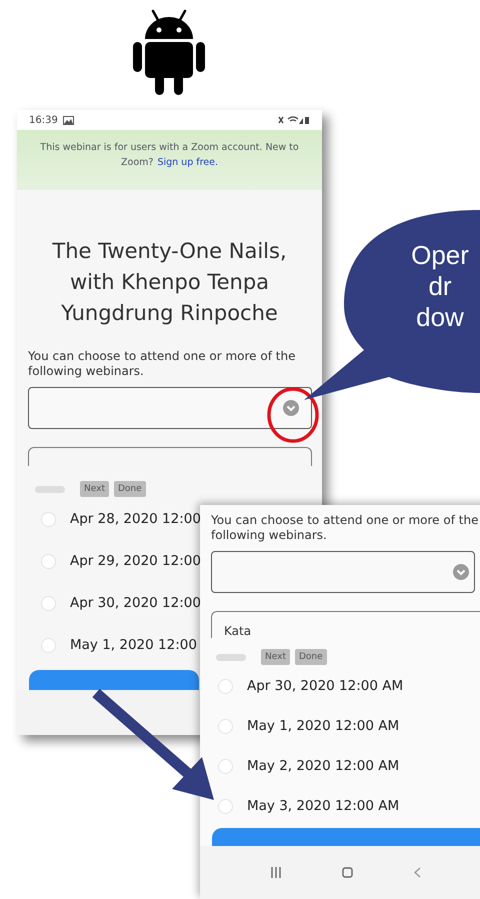  I want to click on webinar-date: May 1, 2020 12:00, so click(133, 645).